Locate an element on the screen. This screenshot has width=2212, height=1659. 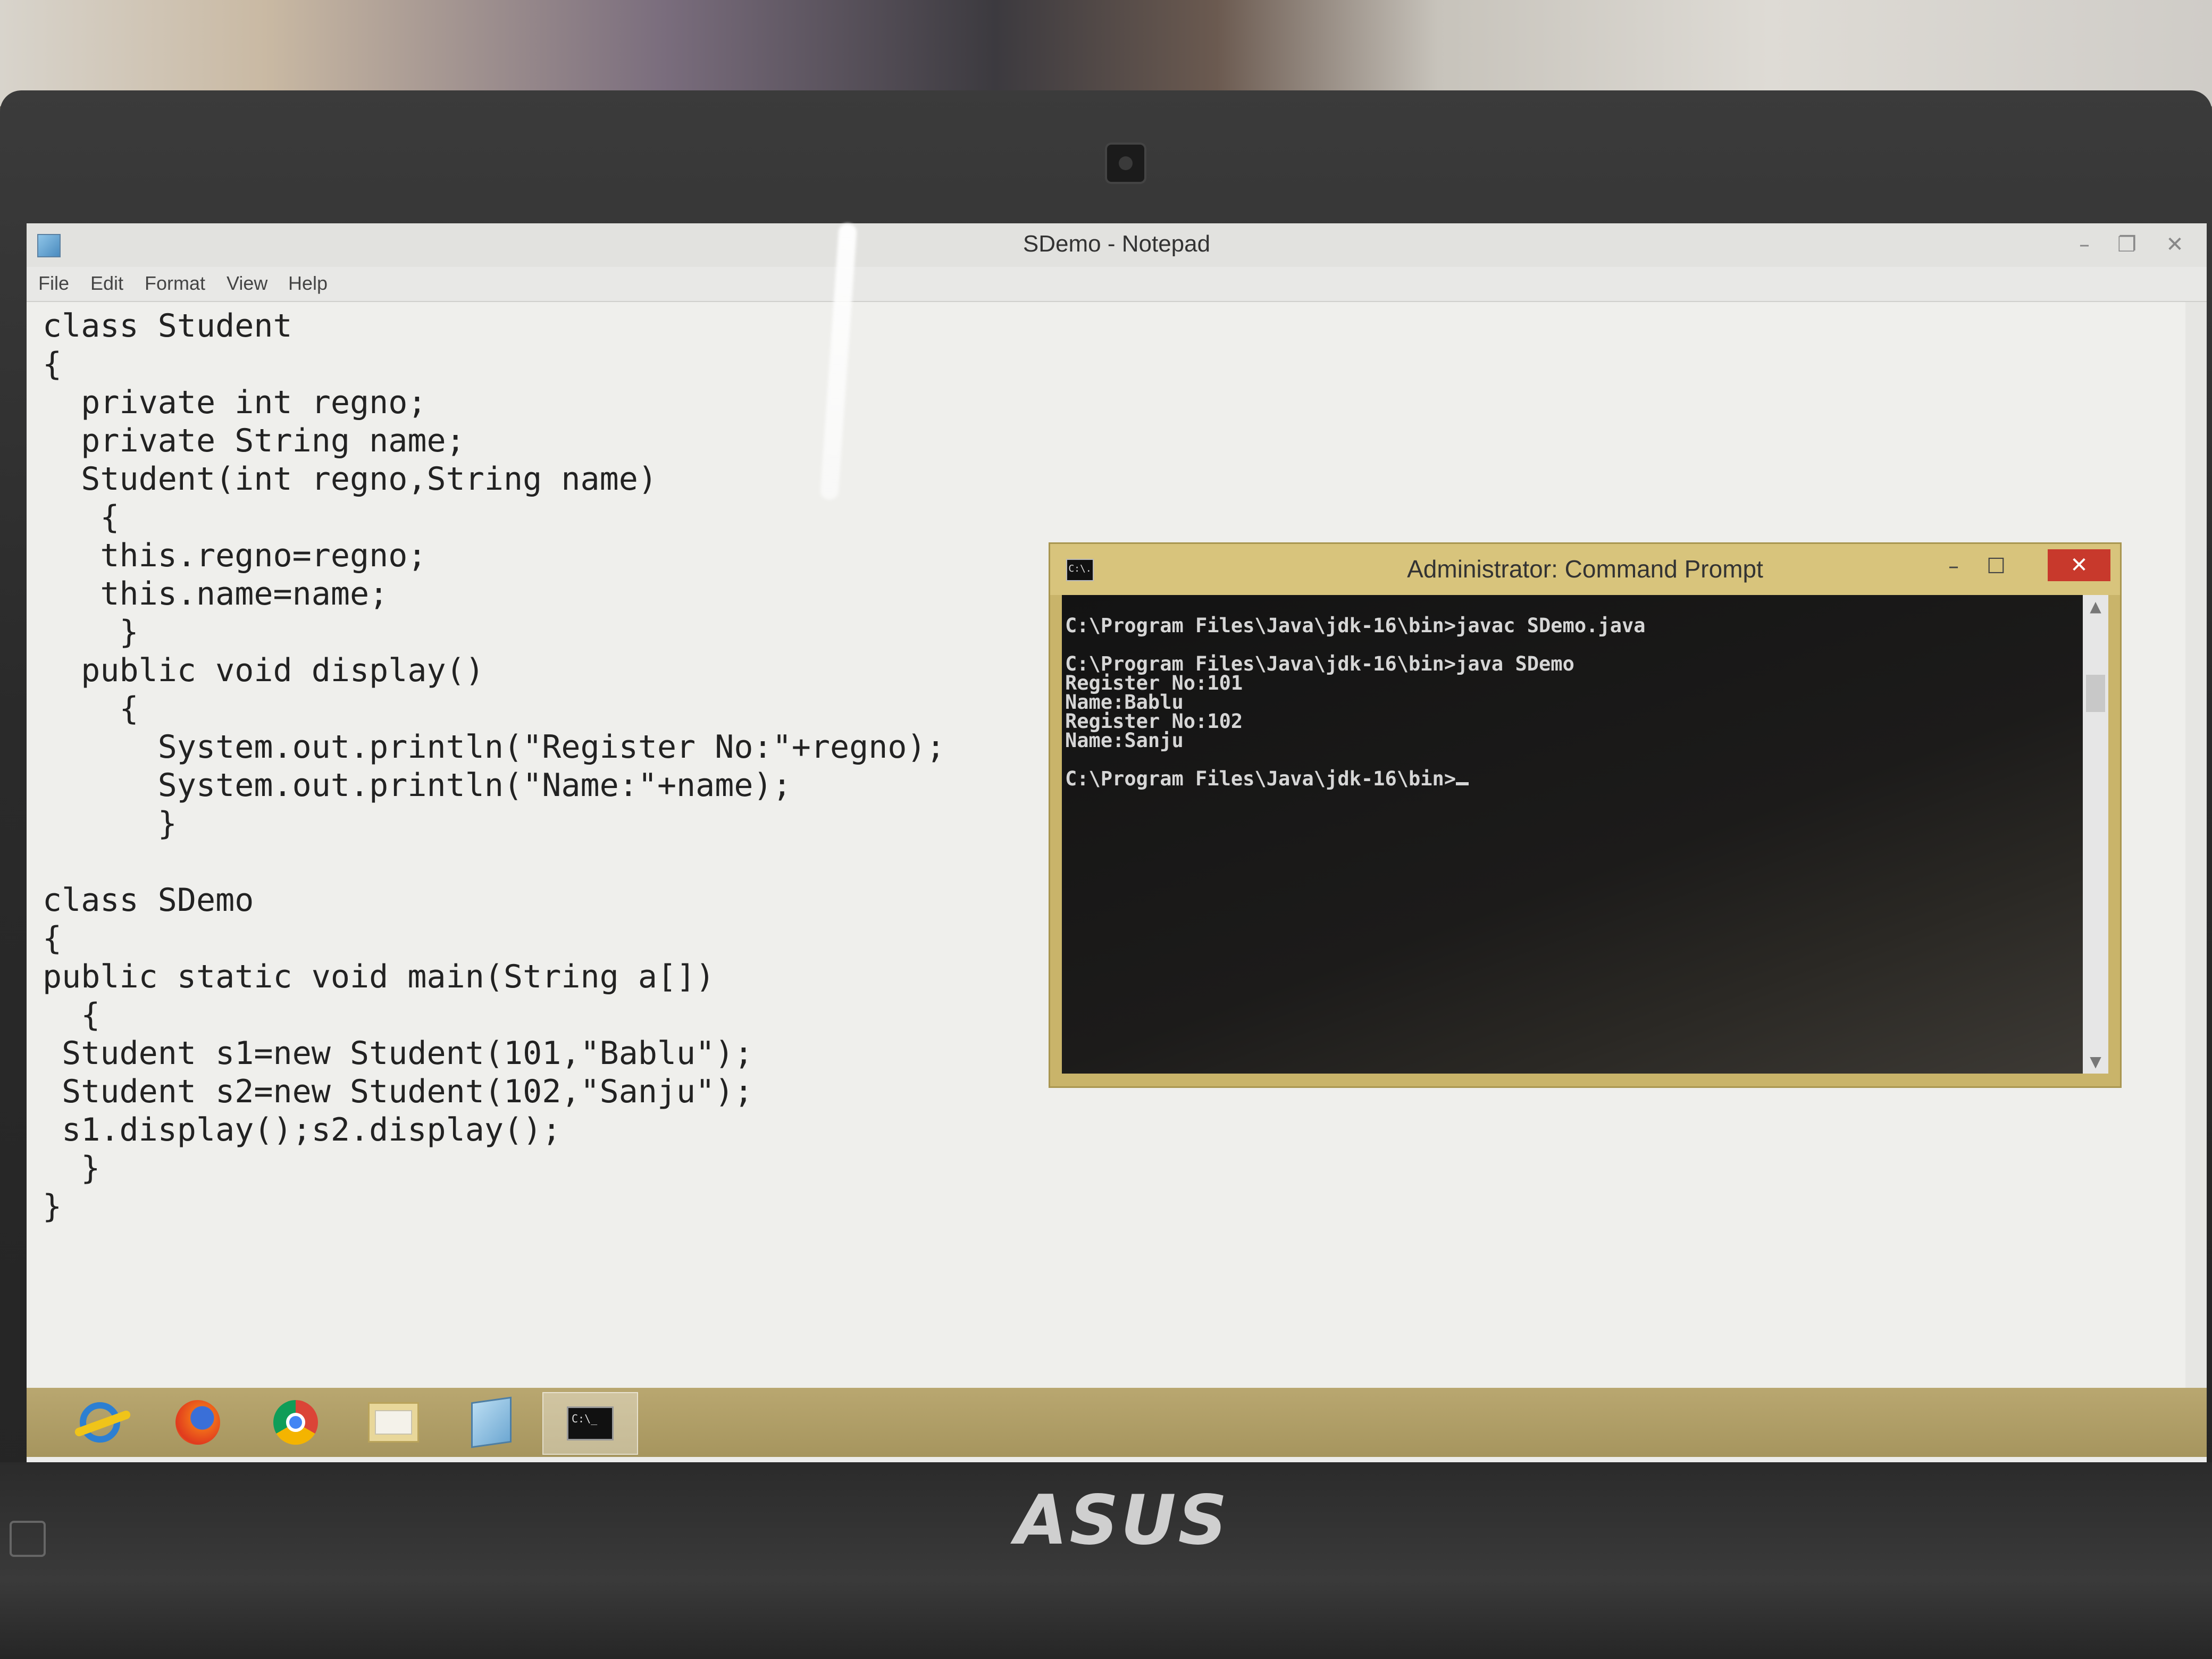
code-line: this.name=name; is located at coordinates (216, 594).